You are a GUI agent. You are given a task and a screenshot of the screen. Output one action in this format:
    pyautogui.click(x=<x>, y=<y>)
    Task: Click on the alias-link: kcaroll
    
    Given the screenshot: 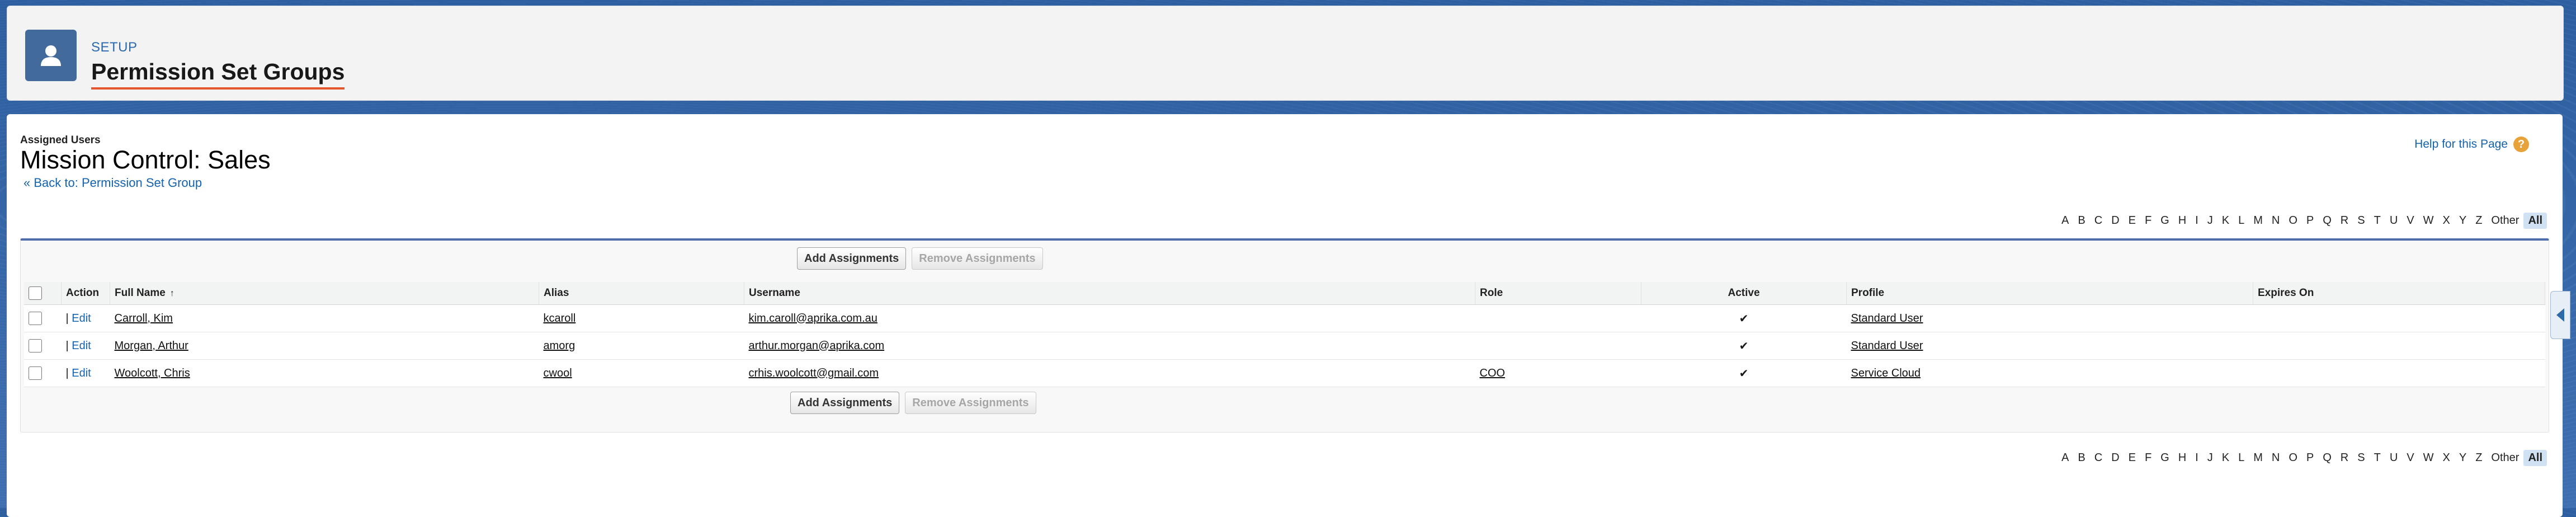 What is the action you would take?
    pyautogui.click(x=560, y=318)
    